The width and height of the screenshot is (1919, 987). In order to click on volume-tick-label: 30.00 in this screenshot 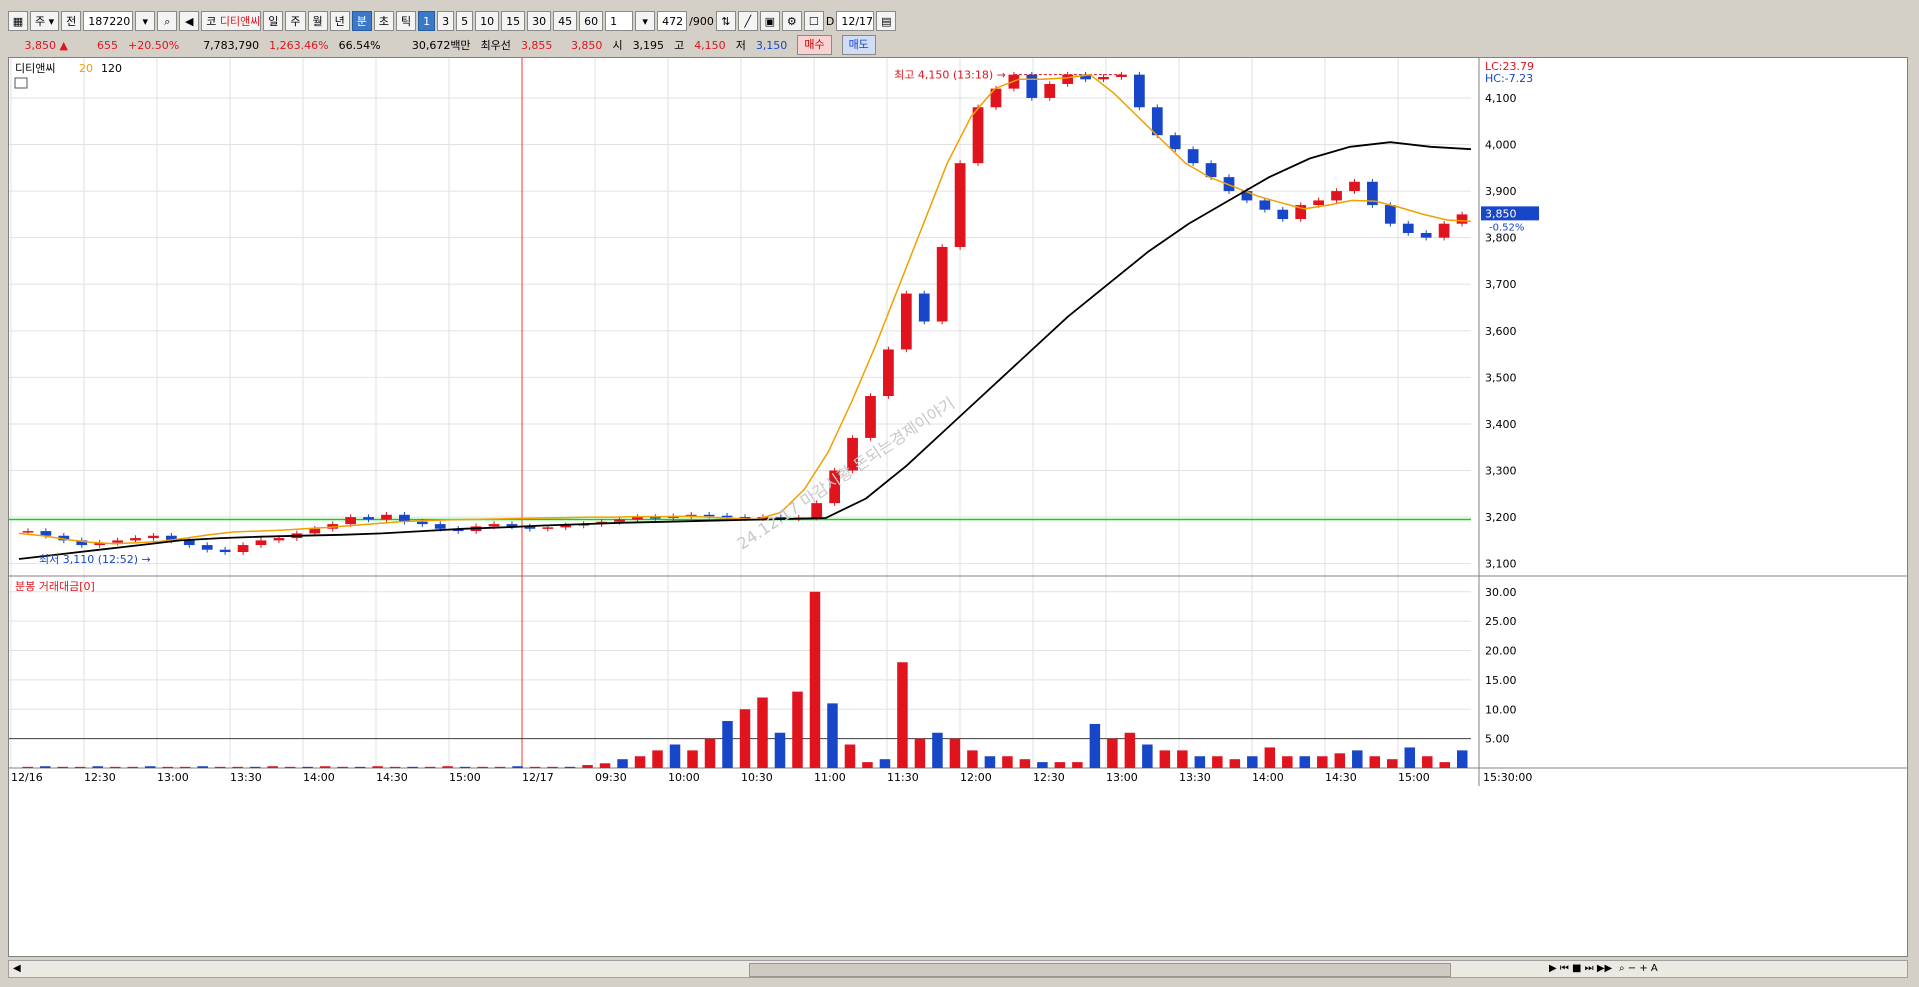, I will do `click(1501, 592)`.